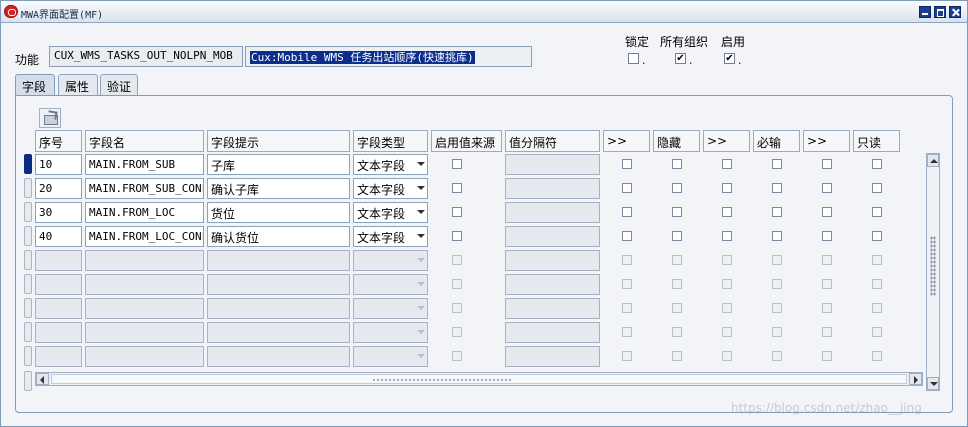 The height and width of the screenshot is (427, 968). Describe the element at coordinates (633, 58) in the screenshot. I see `lock-checkbox` at that location.